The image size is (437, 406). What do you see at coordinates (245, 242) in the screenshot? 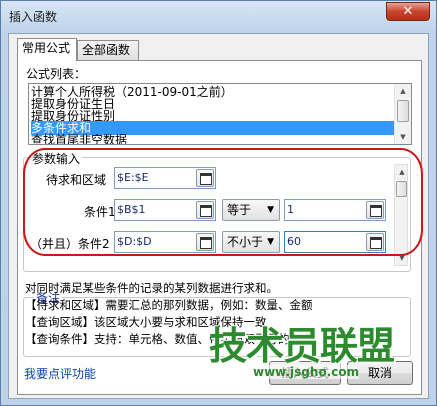
I see `condition2-operator-value: 不小于` at bounding box center [245, 242].